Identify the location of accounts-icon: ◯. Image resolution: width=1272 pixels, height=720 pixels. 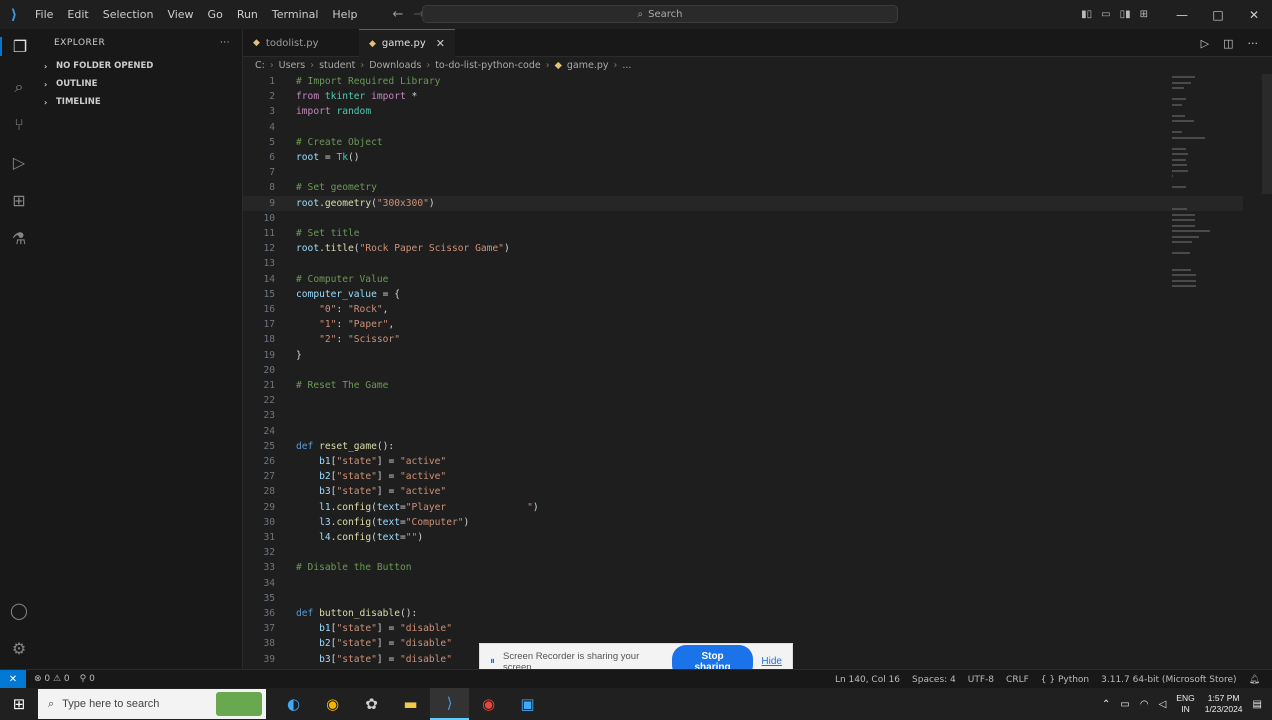
(19, 610).